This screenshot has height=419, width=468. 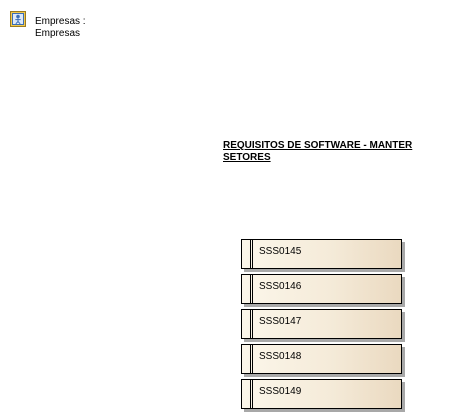 I want to click on package-sss0149: SSS0149, so click(x=321, y=394).